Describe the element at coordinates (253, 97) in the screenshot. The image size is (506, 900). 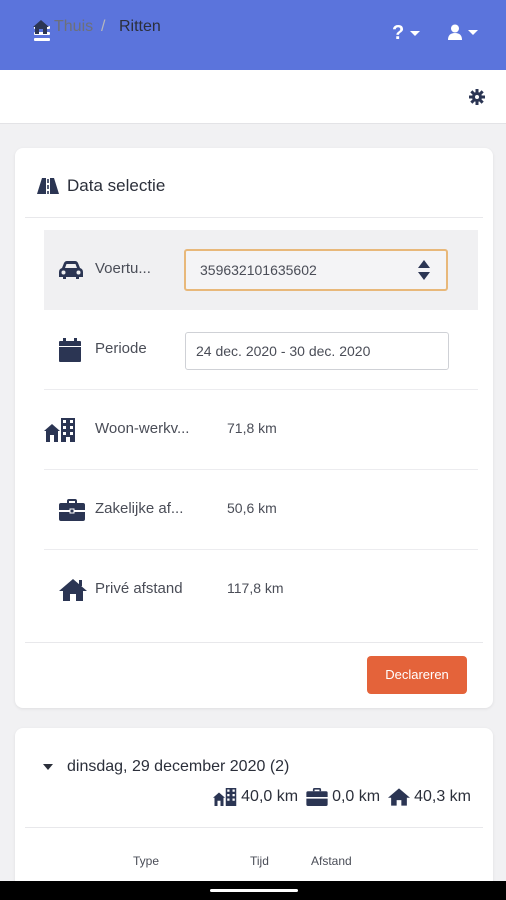
I see `breadcrumb` at that location.